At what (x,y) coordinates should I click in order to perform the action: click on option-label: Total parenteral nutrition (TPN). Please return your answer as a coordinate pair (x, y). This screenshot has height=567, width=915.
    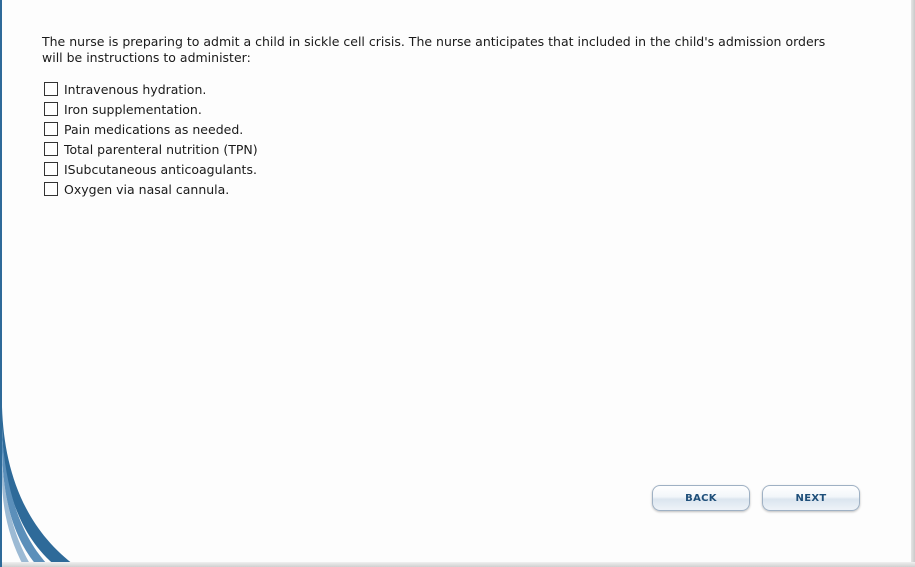
    Looking at the image, I should click on (161, 149).